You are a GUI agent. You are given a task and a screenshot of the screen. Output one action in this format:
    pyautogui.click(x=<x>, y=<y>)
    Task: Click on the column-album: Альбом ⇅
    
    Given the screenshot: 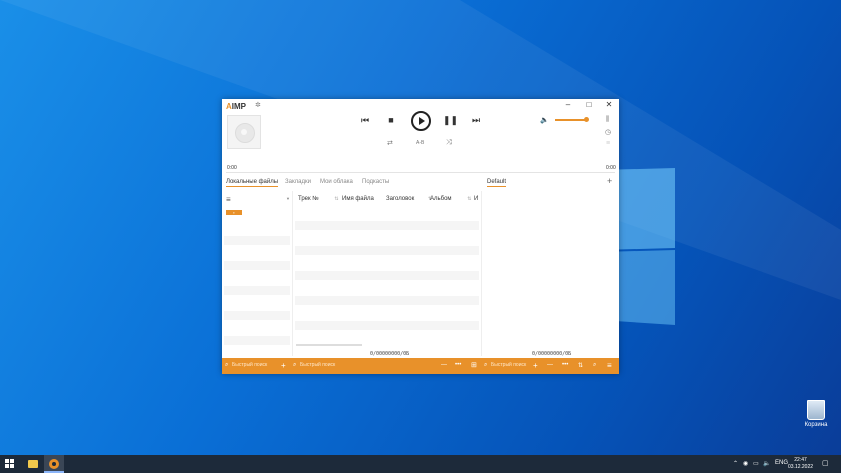 What is the action you would take?
    pyautogui.click(x=450, y=199)
    